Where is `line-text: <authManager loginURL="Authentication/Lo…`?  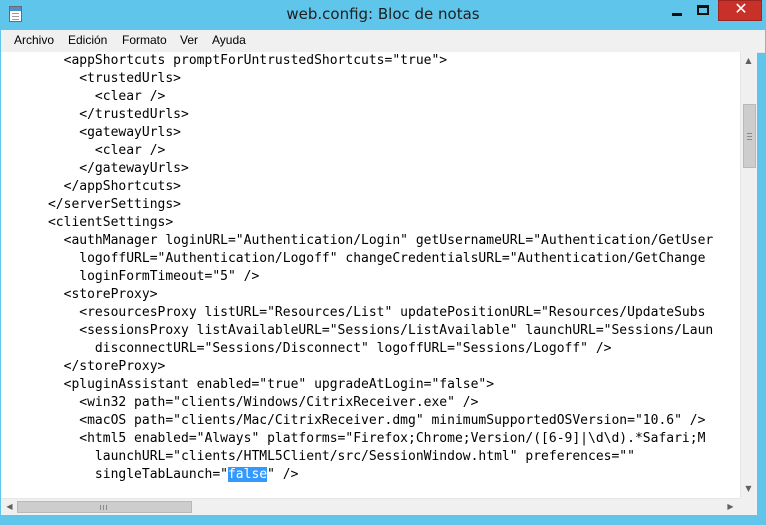
line-text: <authManager loginURL="Authentication/Lo… is located at coordinates (357, 240).